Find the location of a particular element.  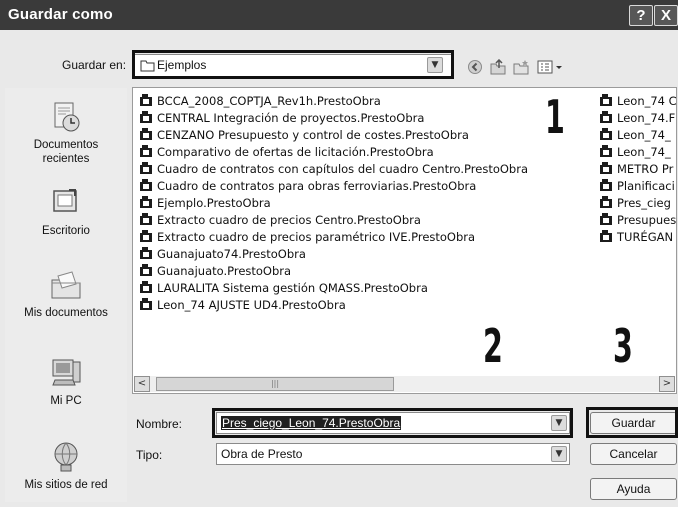

back-icon is located at coordinates (475, 67).